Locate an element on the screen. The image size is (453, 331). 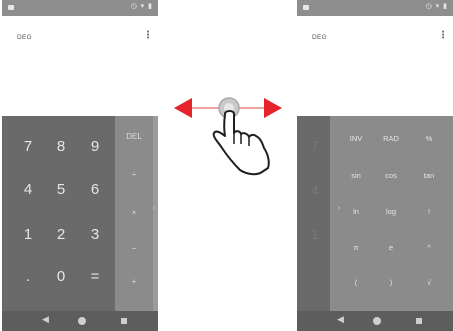
key-pi: π is located at coordinates (356, 247).